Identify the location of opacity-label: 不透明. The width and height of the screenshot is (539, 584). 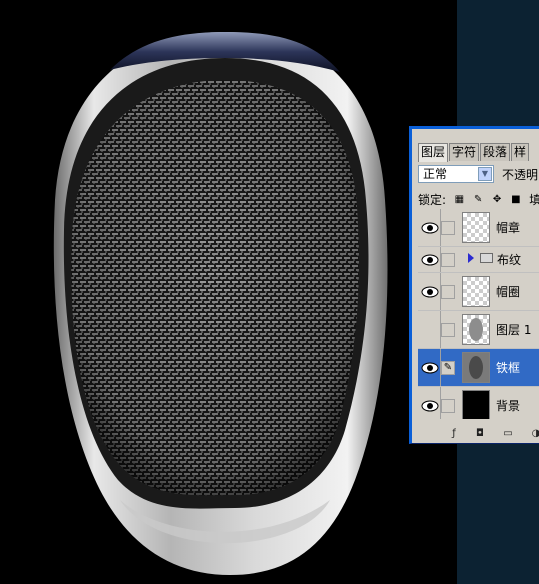
(520, 175).